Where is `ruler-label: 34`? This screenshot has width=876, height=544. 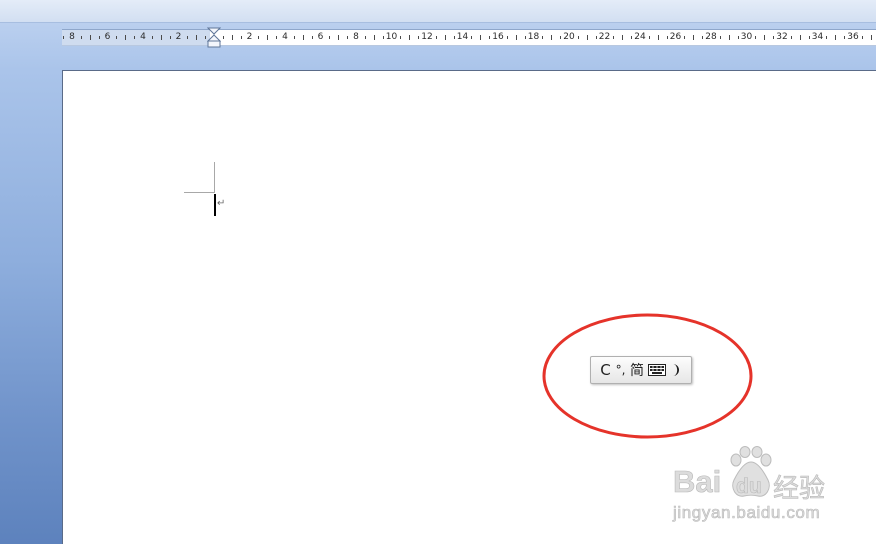
ruler-label: 34 is located at coordinates (817, 37).